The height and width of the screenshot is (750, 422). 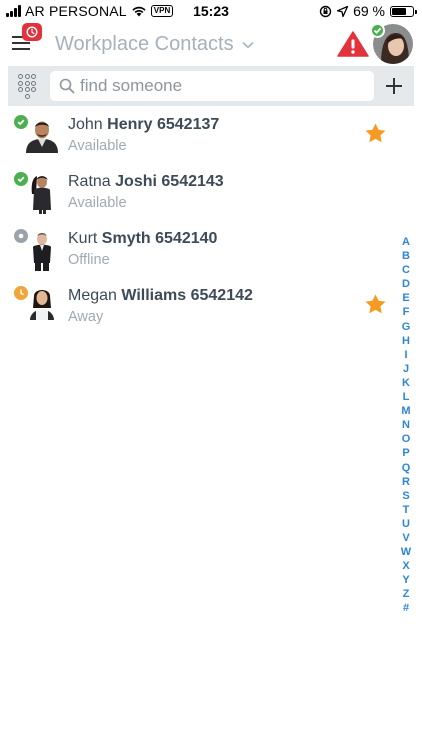 I want to click on extension: 6542137, so click(x=188, y=124).